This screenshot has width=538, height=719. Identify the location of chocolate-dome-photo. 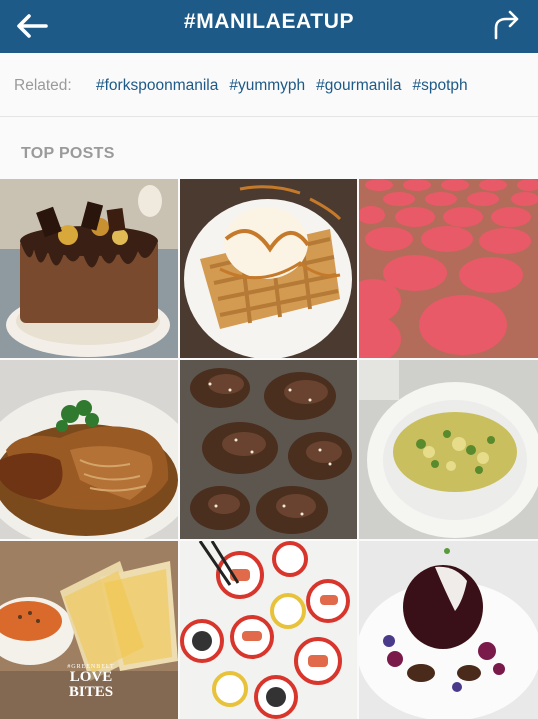
(448, 630).